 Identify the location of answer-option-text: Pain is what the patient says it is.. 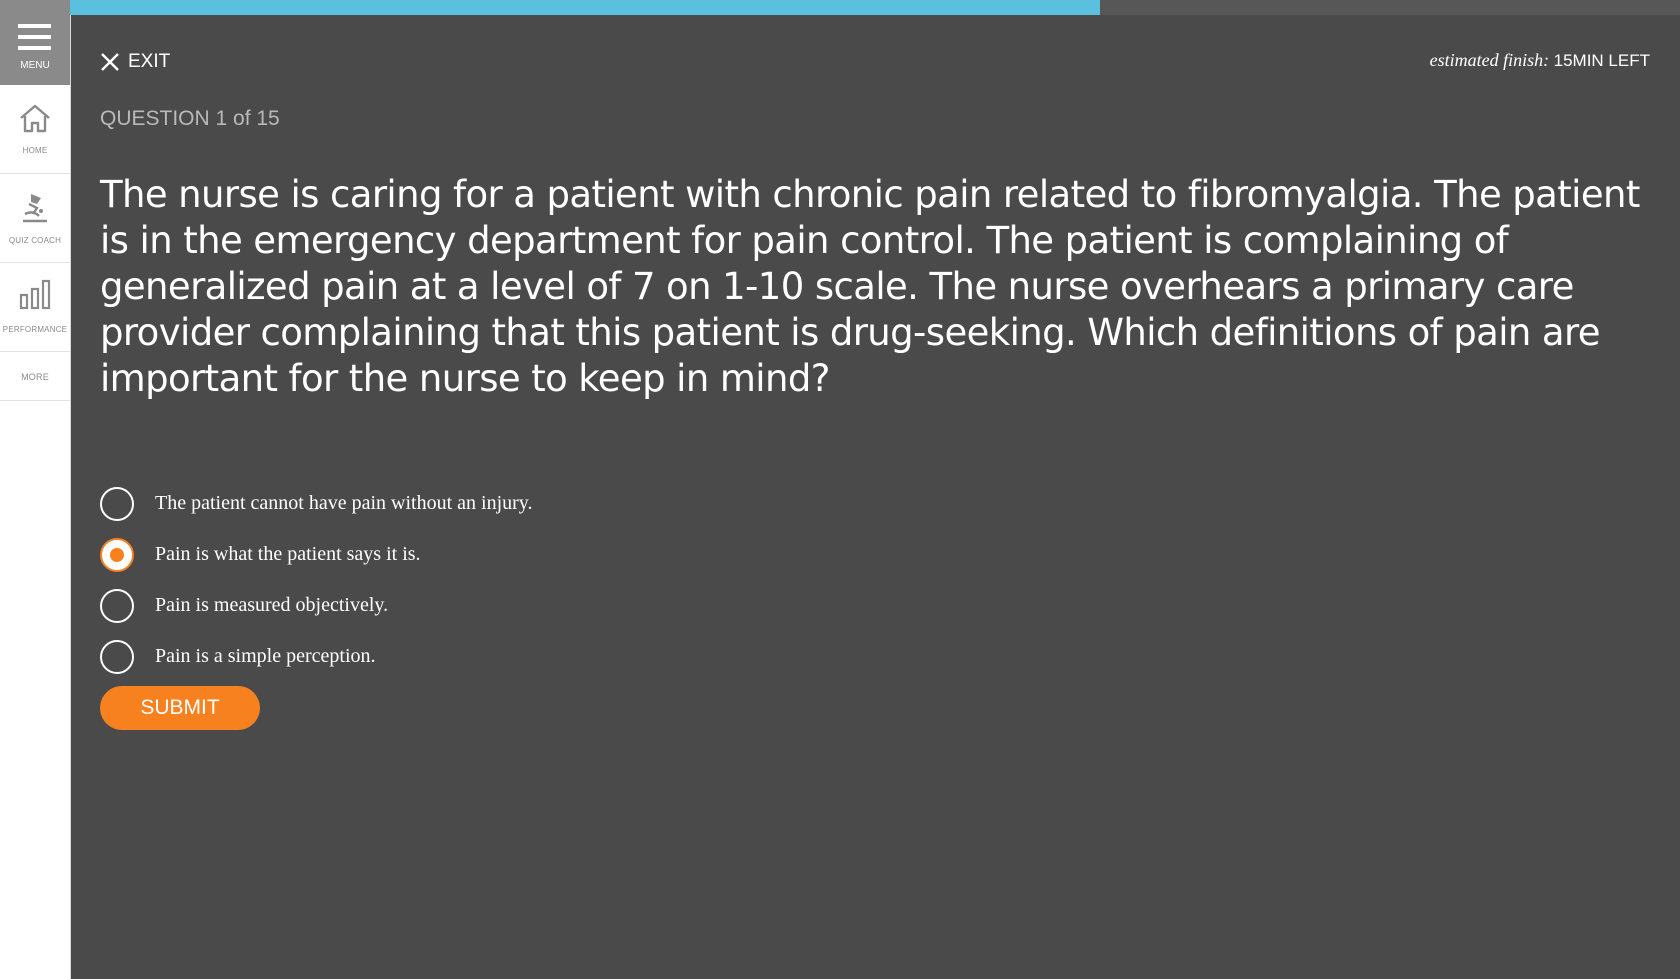
(288, 554).